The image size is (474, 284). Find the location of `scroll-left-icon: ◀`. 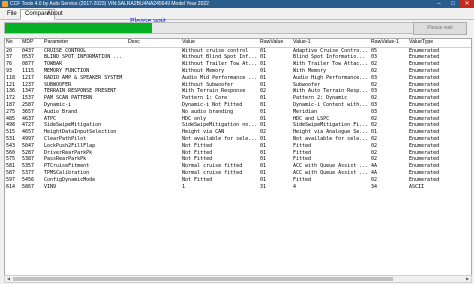

scroll-left-icon: ◀ is located at coordinates (8, 279).